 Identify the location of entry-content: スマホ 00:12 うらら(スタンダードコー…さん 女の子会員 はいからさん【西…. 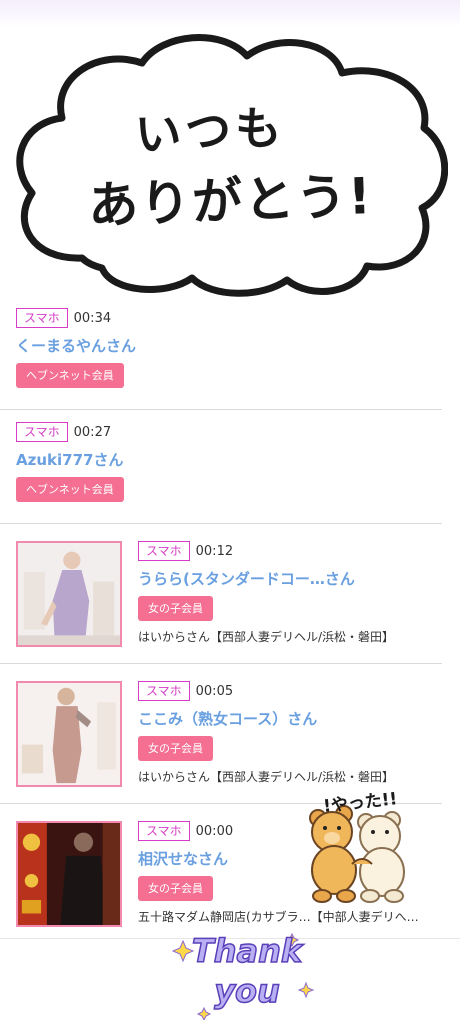
(286, 593).